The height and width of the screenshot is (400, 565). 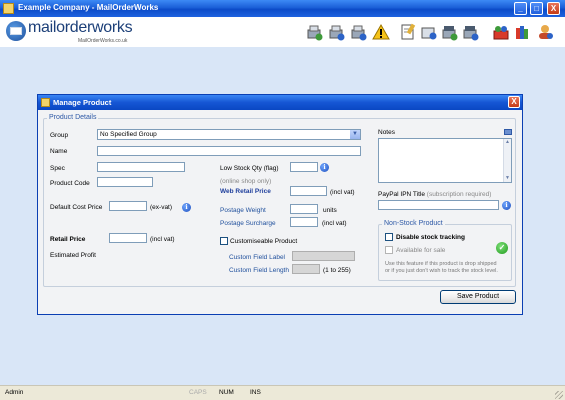 I want to click on products-icon, so click(x=359, y=32).